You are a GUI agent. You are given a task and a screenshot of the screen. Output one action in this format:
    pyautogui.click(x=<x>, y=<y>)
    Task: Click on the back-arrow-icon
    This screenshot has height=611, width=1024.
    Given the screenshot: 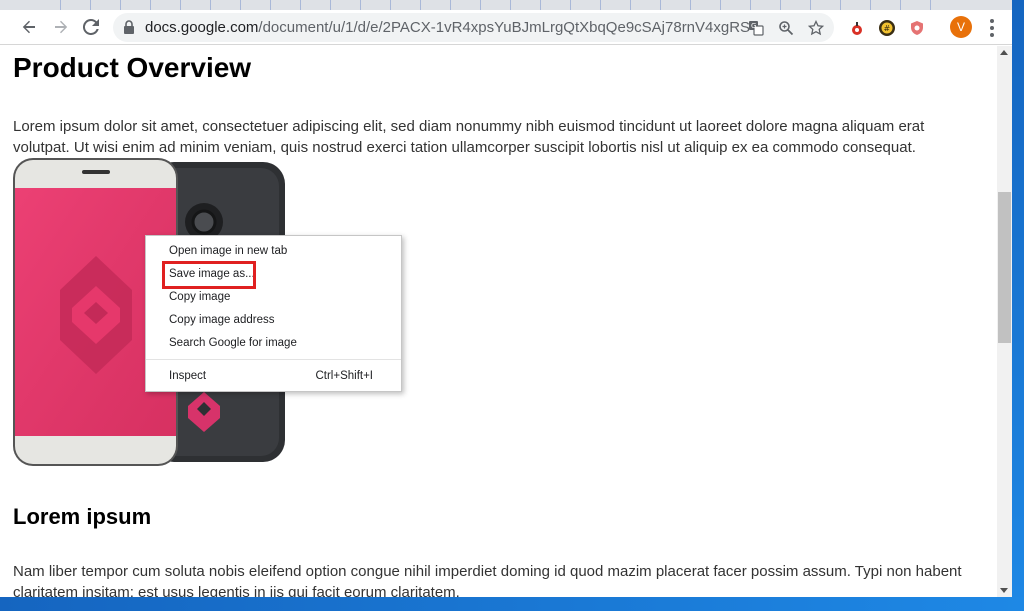 What is the action you would take?
    pyautogui.click(x=29, y=27)
    